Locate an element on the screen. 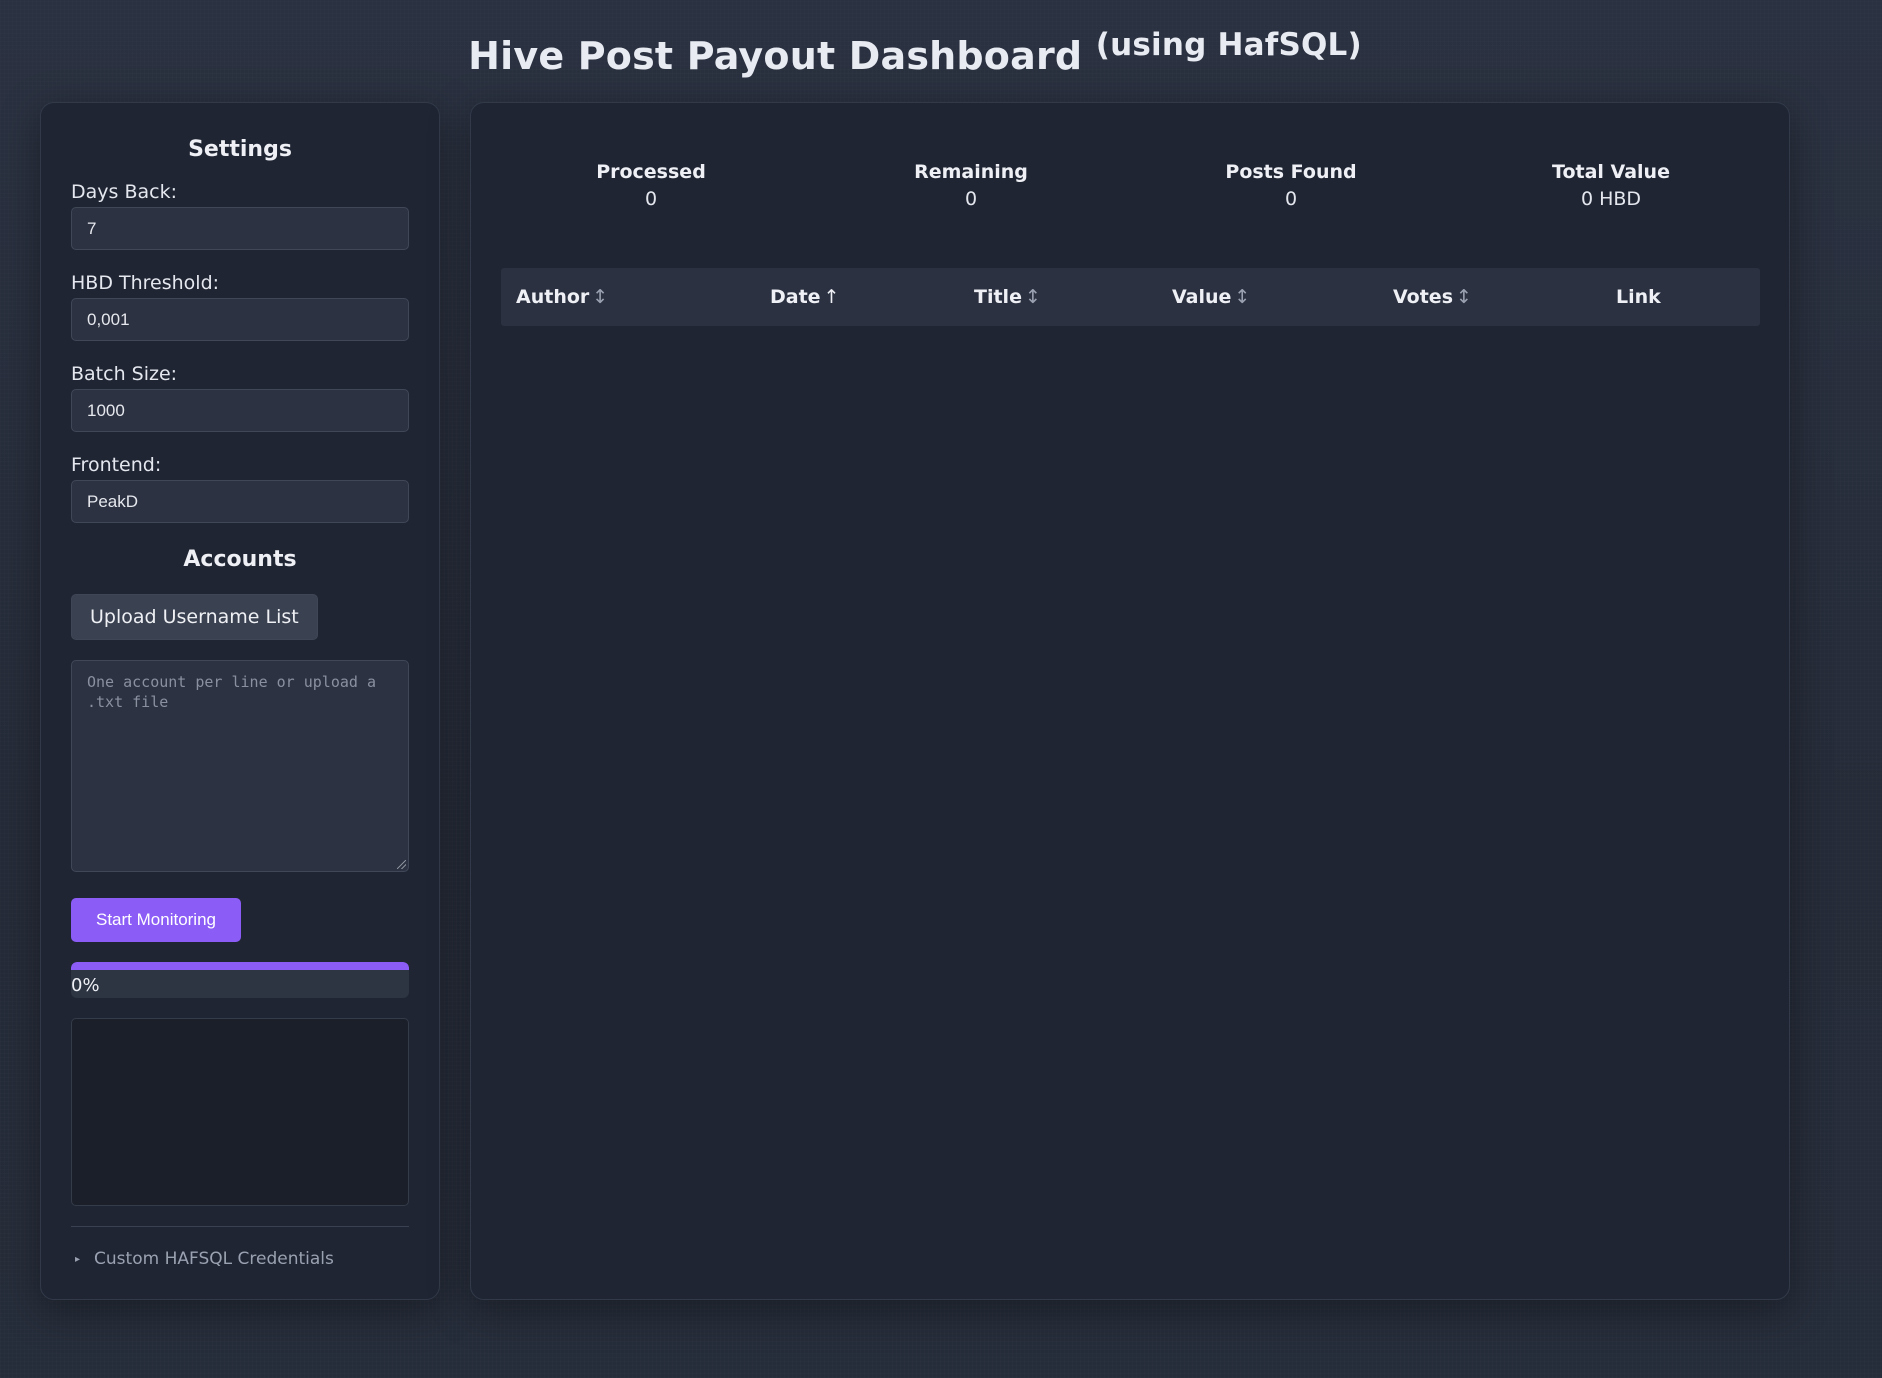  page-title-text: Hive Post Payout Dashboard is located at coordinates (775, 56).